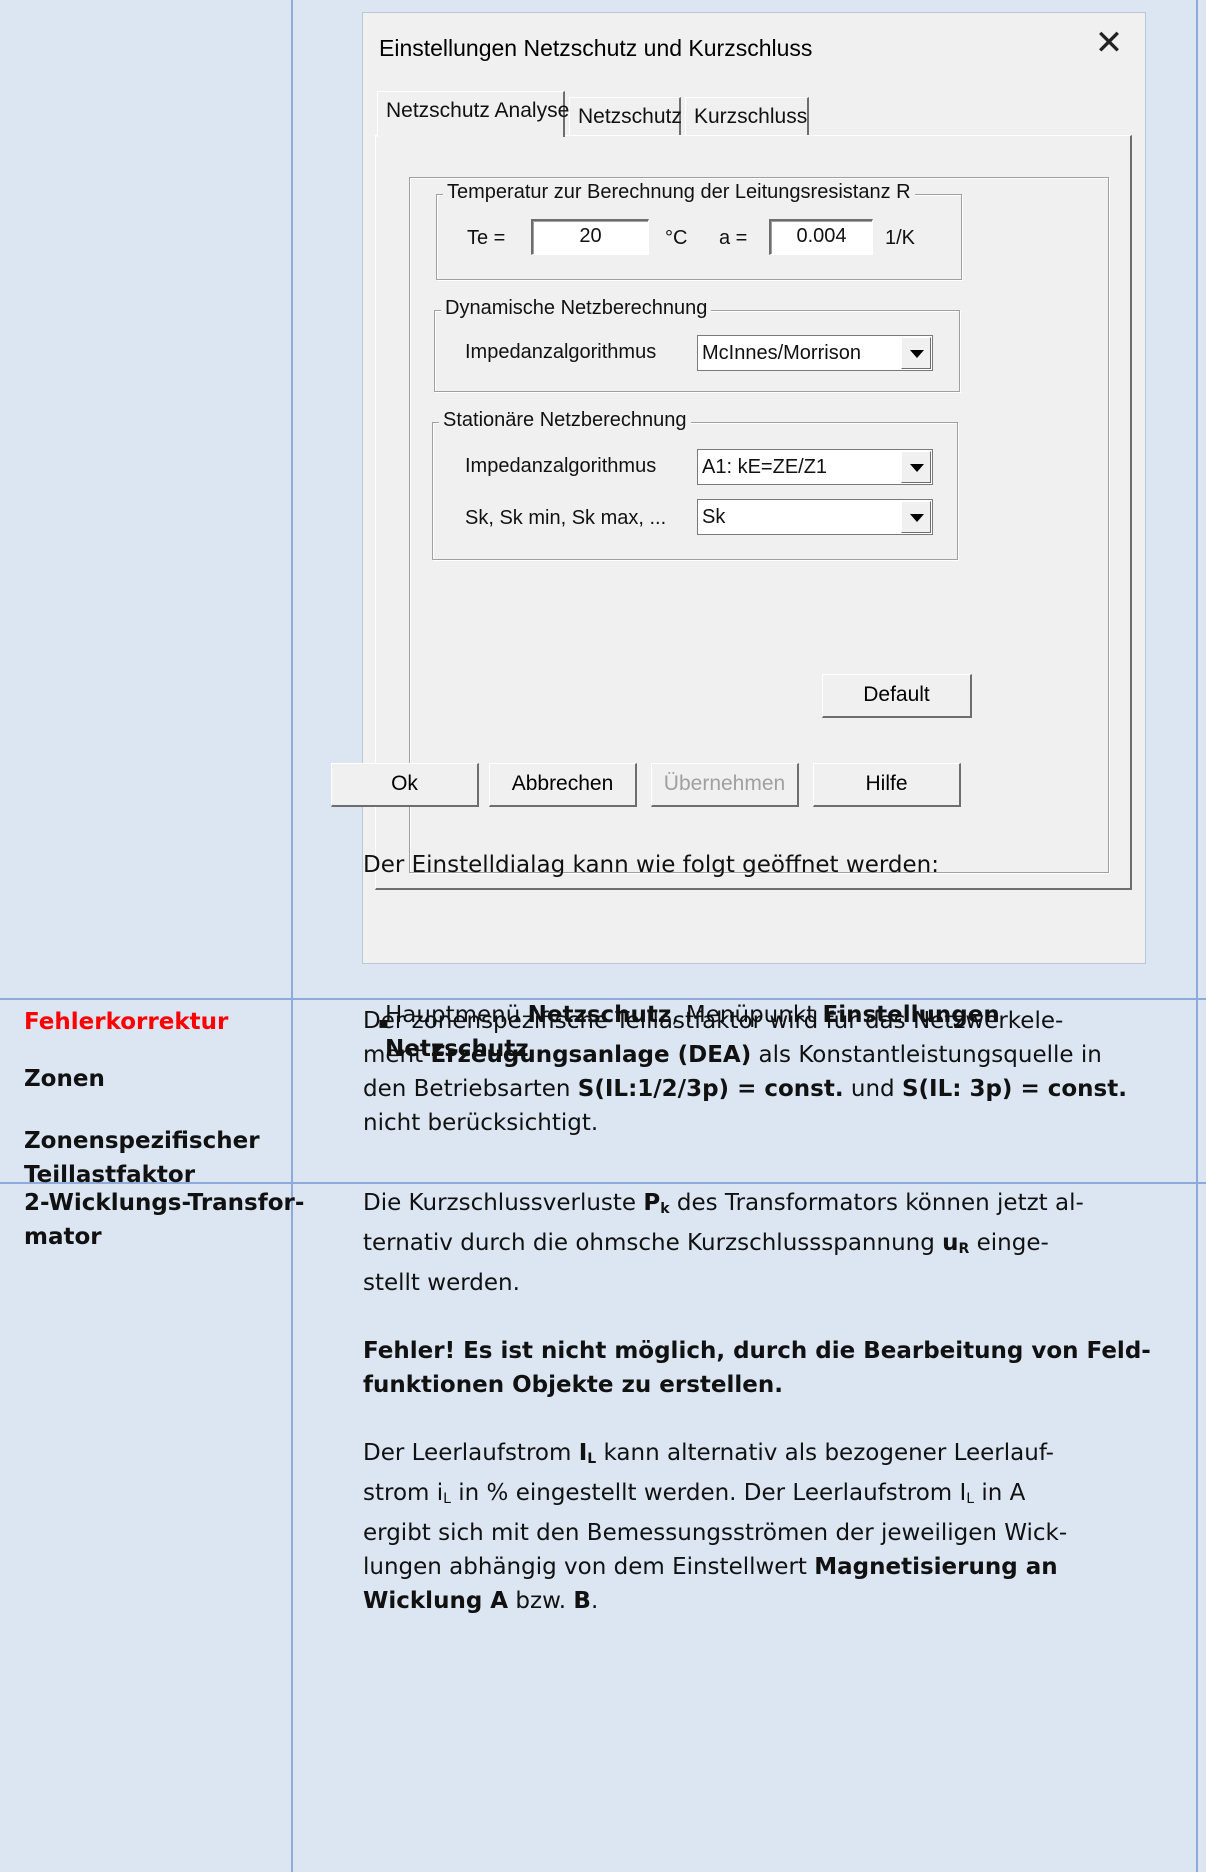  Describe the element at coordinates (964, 1249) in the screenshot. I see `desc-subscript: R` at that location.